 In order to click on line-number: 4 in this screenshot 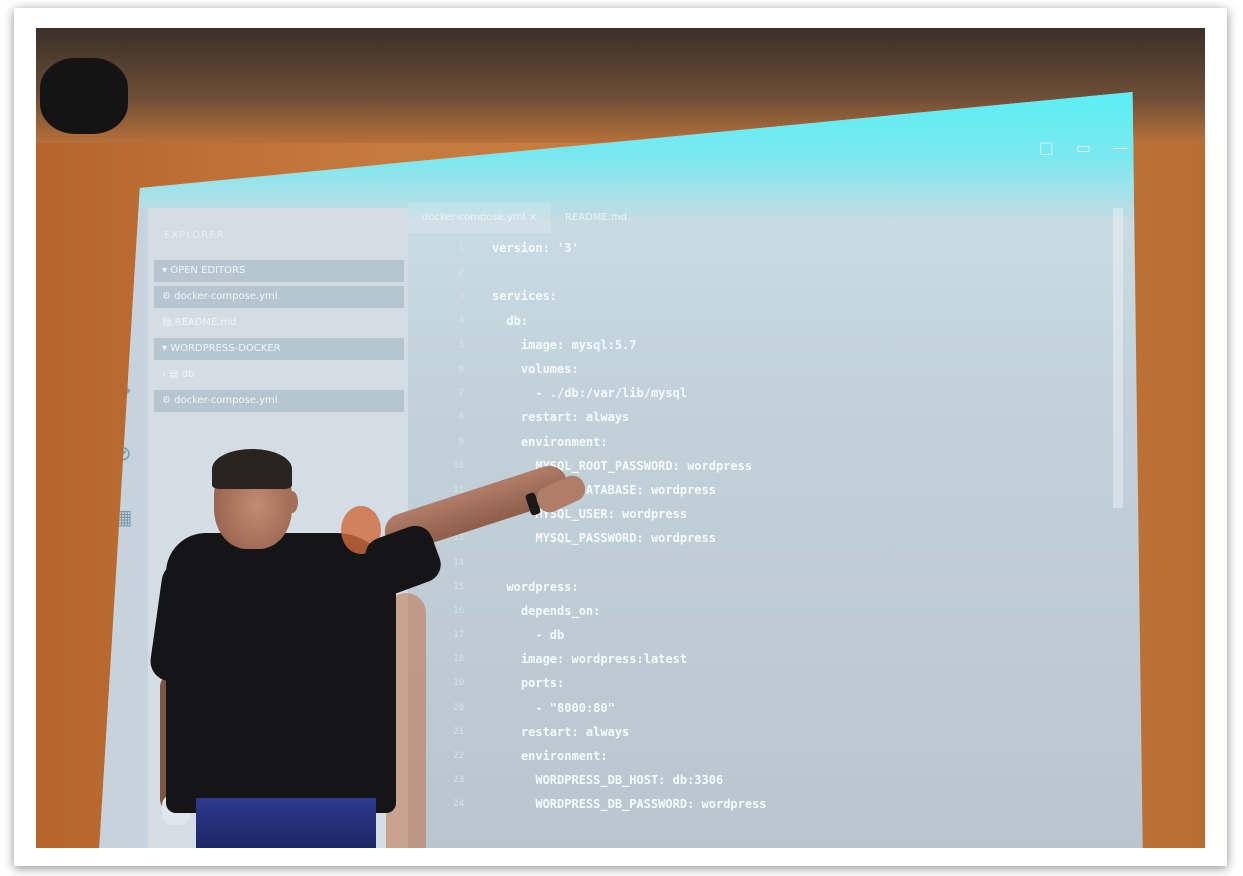, I will do `click(461, 320)`.